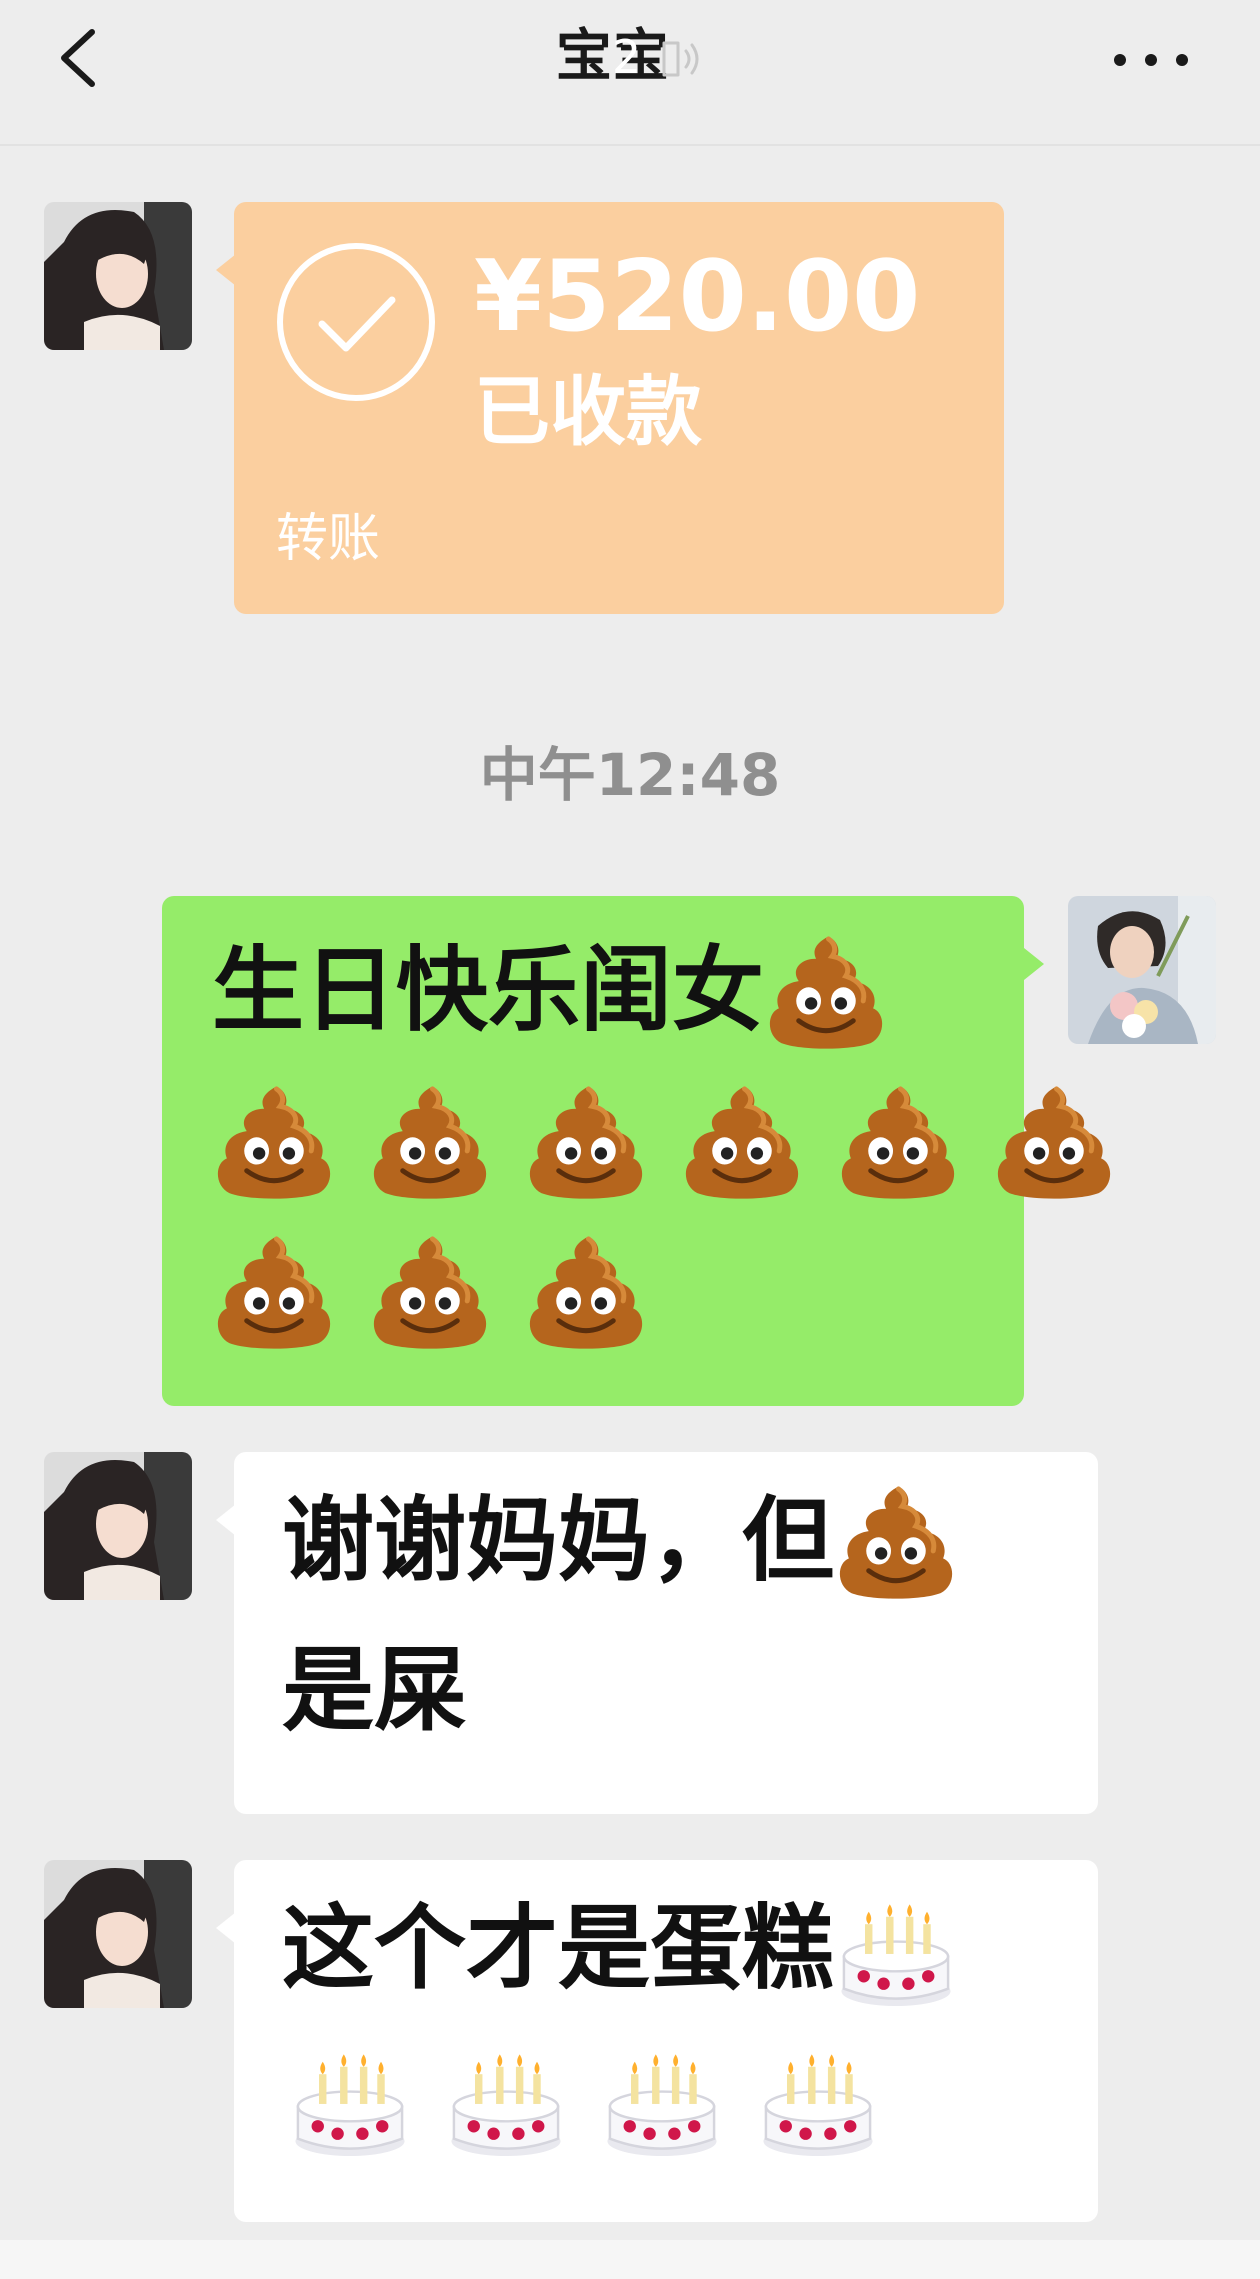  I want to click on transfer-amount: ¥520.00, so click(697, 297).